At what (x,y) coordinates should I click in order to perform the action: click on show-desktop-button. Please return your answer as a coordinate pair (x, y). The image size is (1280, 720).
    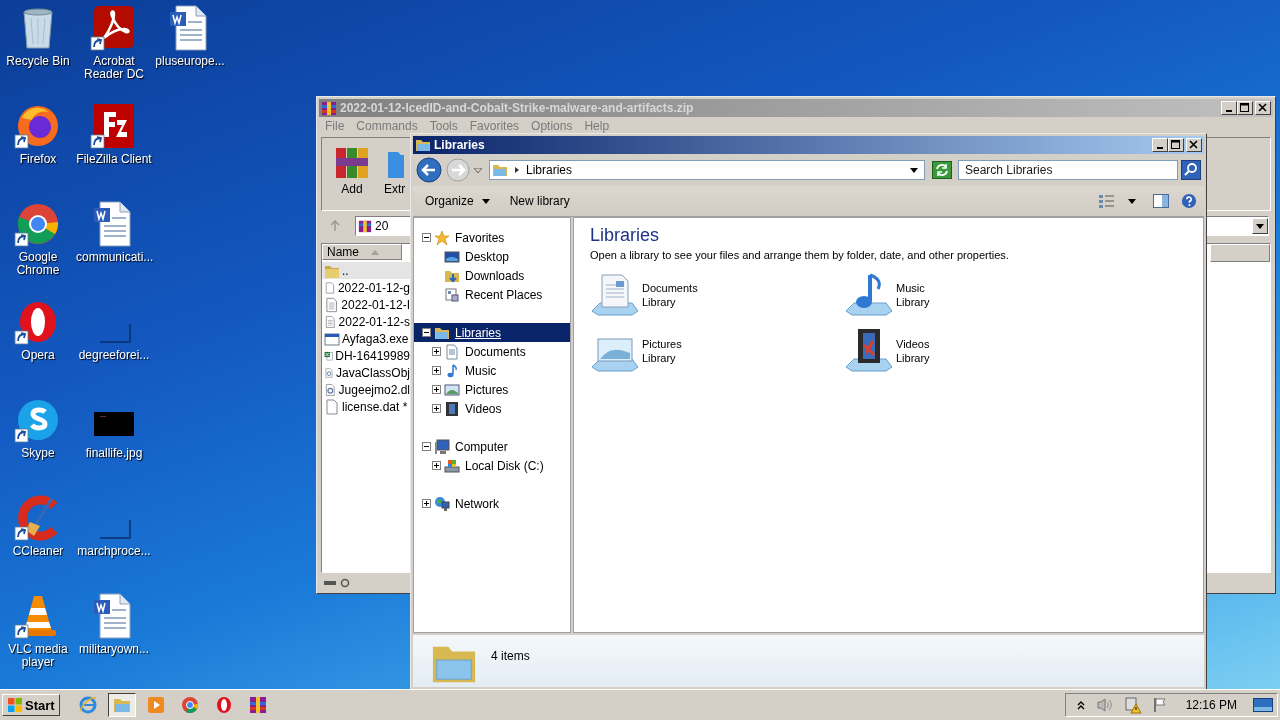
    Looking at the image, I should click on (1263, 705).